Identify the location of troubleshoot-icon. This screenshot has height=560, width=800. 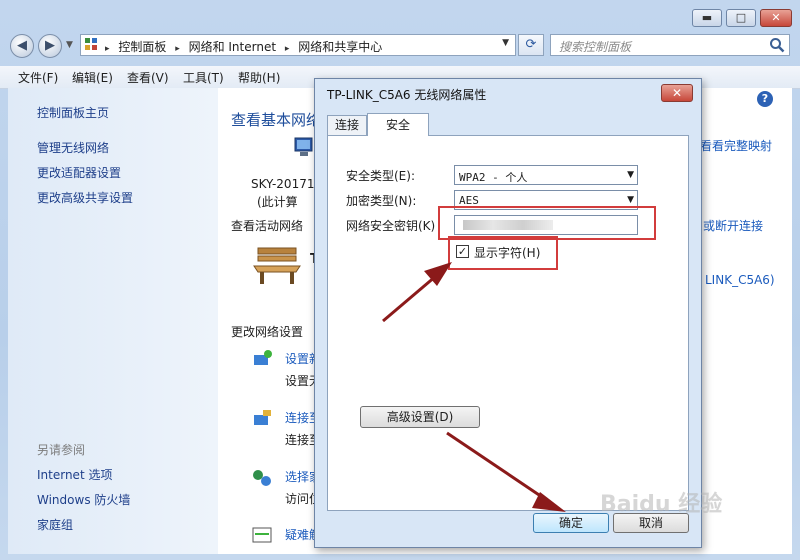
(262, 535).